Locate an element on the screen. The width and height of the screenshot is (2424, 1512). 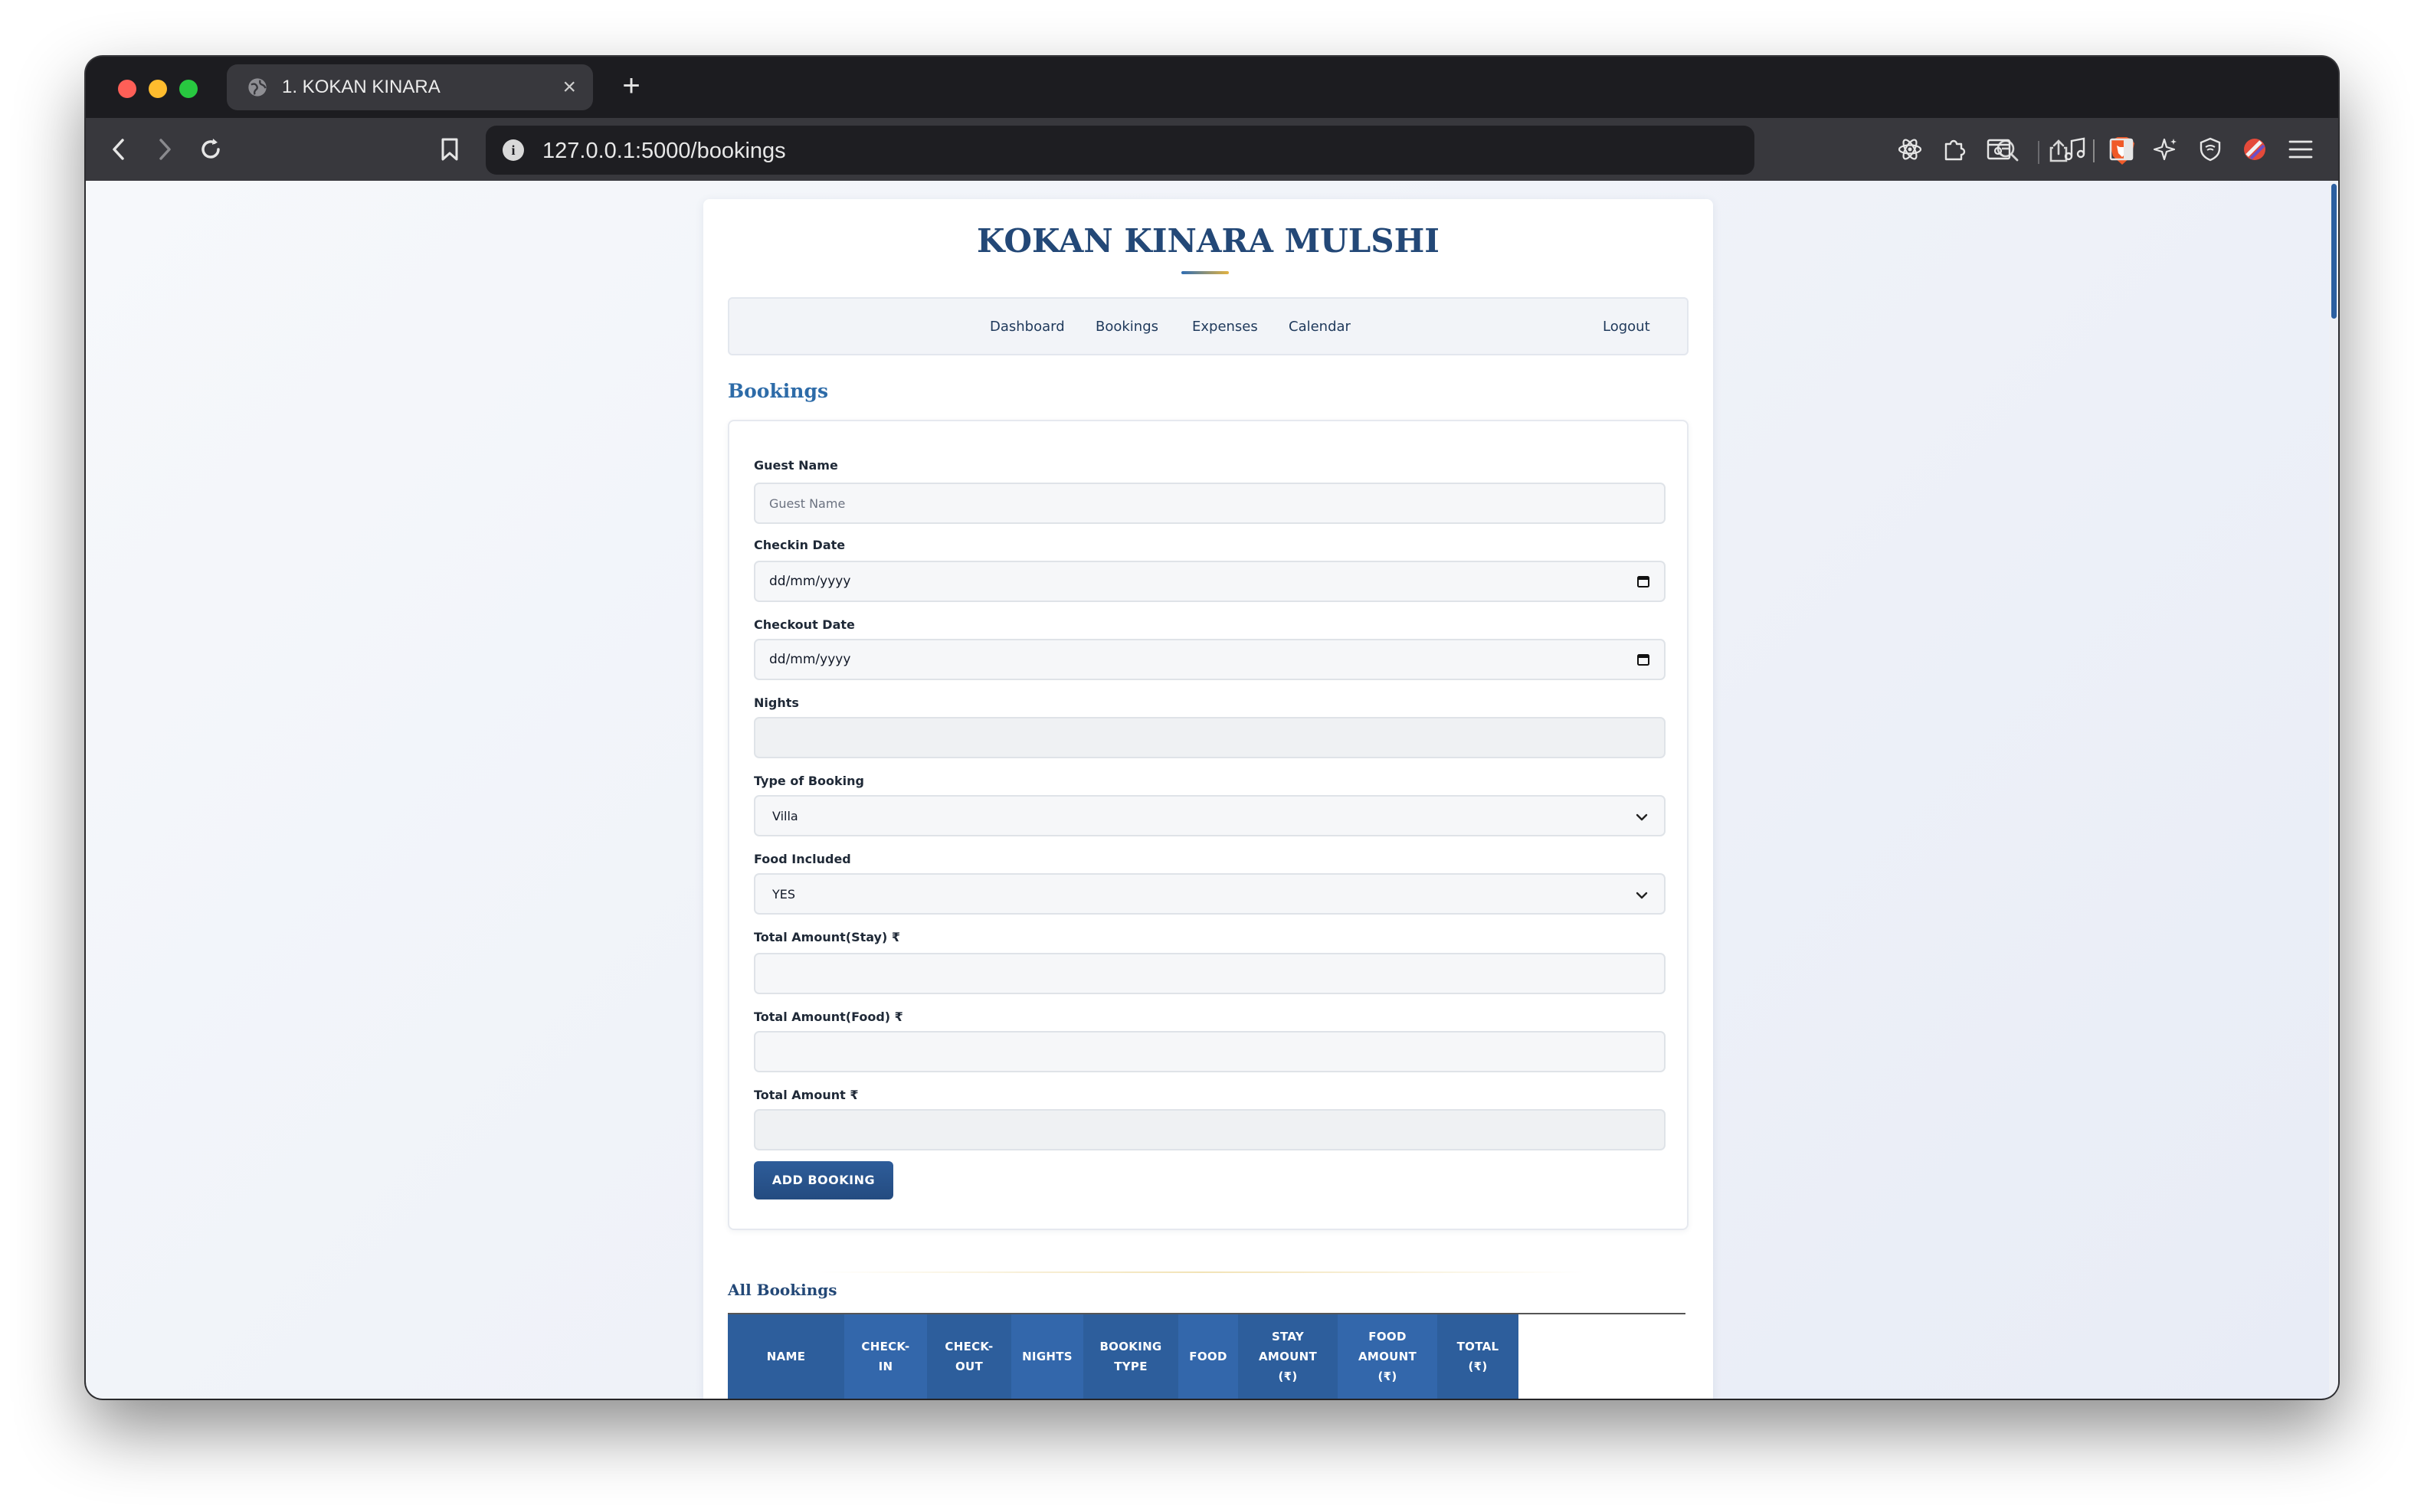
food-amount-input is located at coordinates (1210, 1051).